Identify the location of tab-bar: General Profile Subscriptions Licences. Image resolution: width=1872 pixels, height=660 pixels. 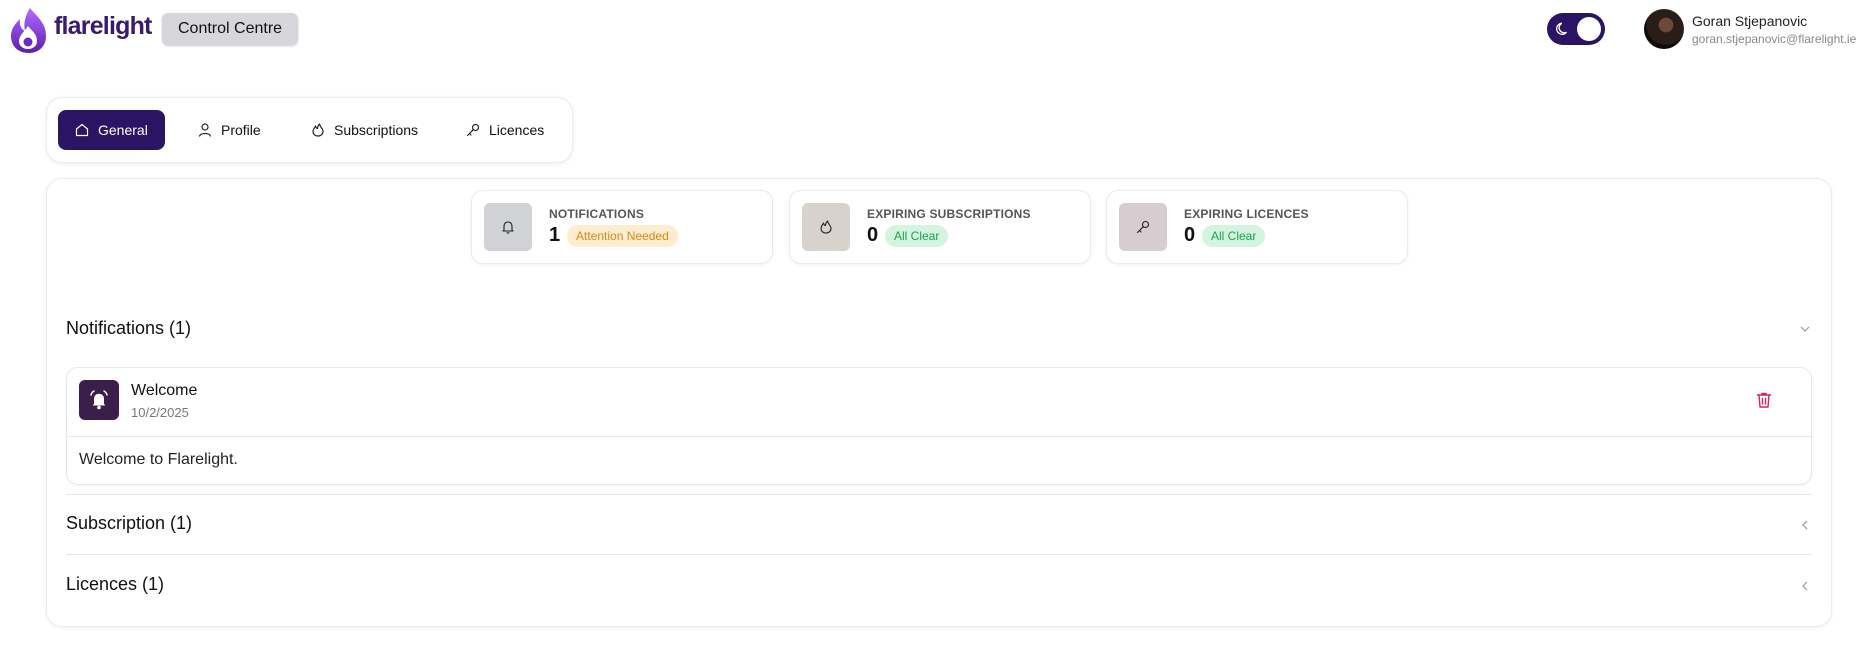
(309, 130).